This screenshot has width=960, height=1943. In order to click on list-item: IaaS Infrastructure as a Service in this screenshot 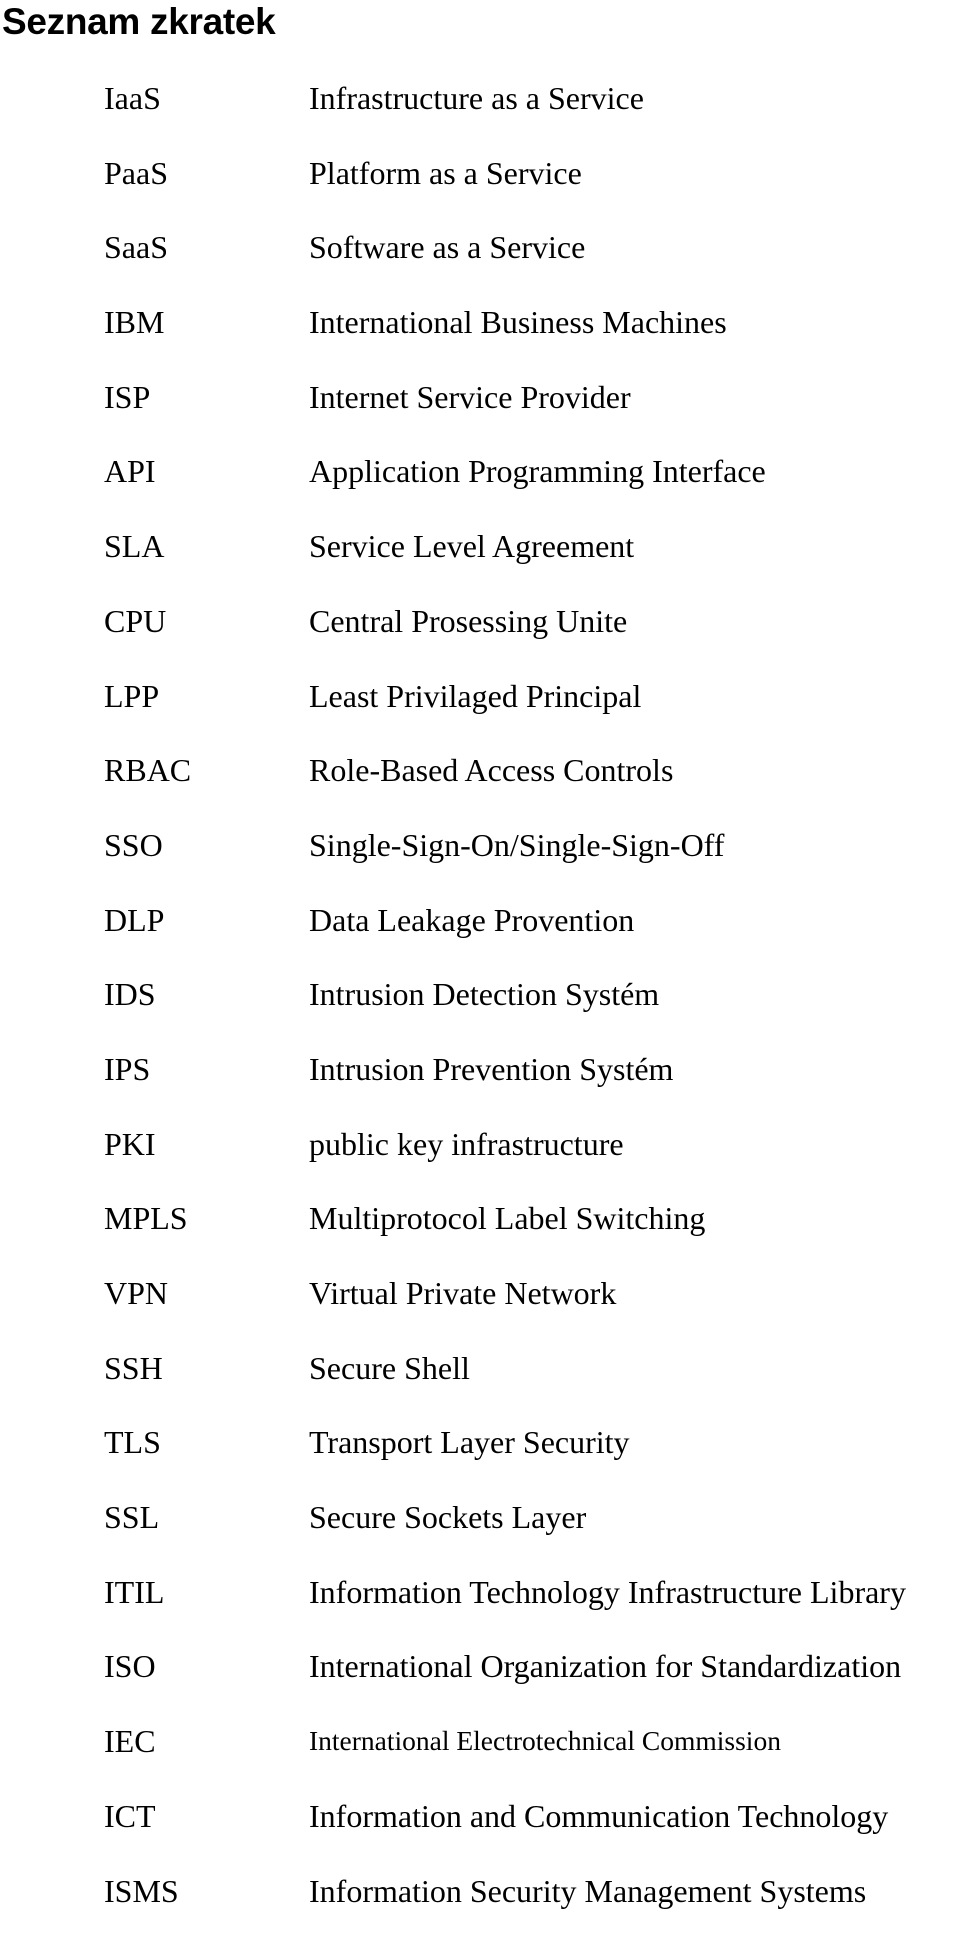, I will do `click(480, 113)`.